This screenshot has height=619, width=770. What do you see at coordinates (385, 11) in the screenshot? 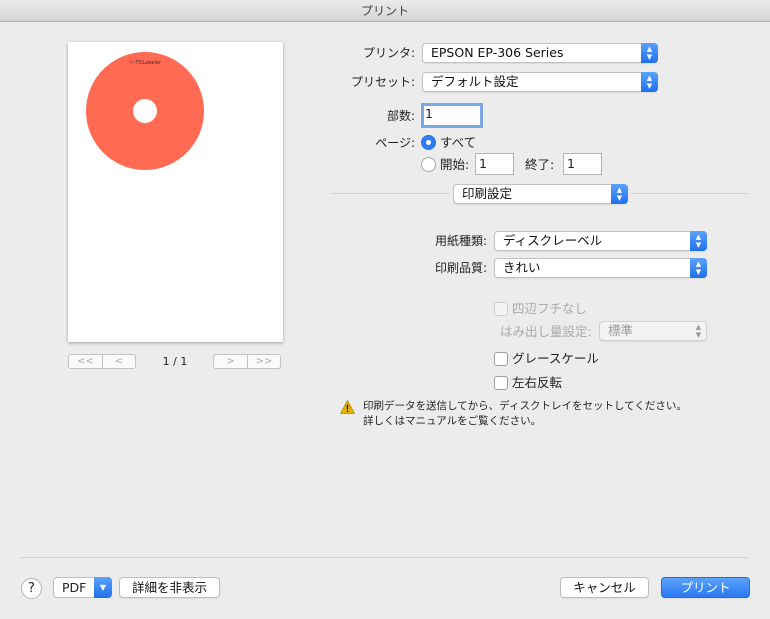
I see `window-title: プリント` at bounding box center [385, 11].